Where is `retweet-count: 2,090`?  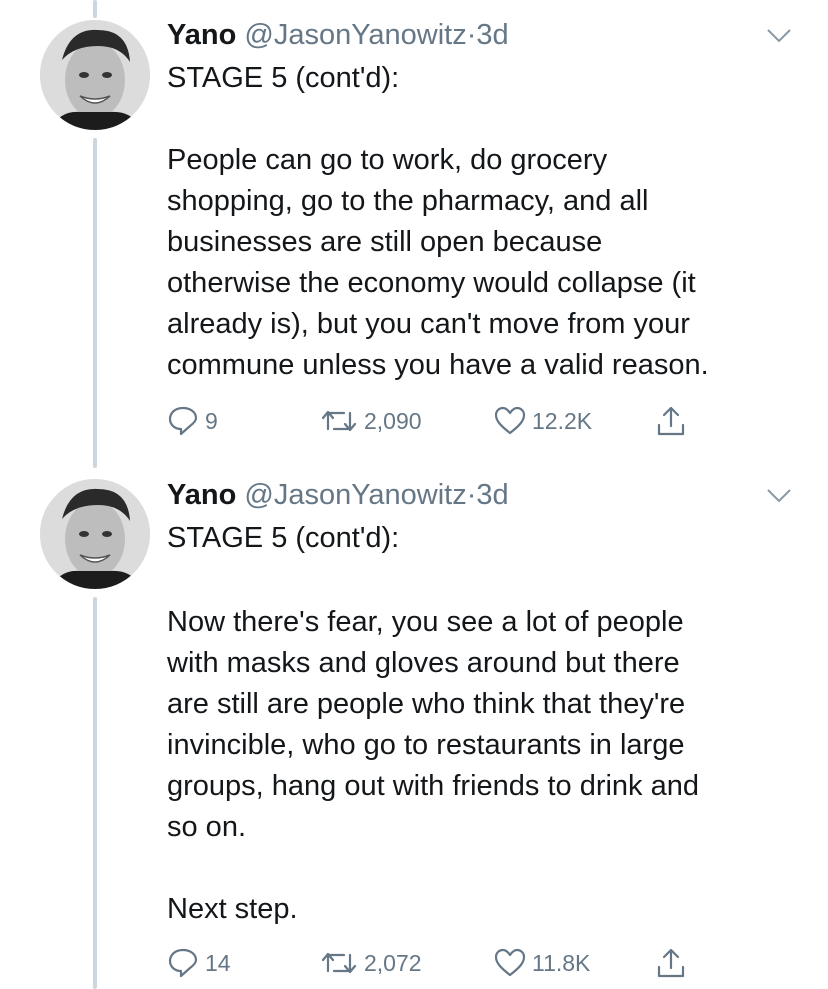 retweet-count: 2,090 is located at coordinates (393, 420).